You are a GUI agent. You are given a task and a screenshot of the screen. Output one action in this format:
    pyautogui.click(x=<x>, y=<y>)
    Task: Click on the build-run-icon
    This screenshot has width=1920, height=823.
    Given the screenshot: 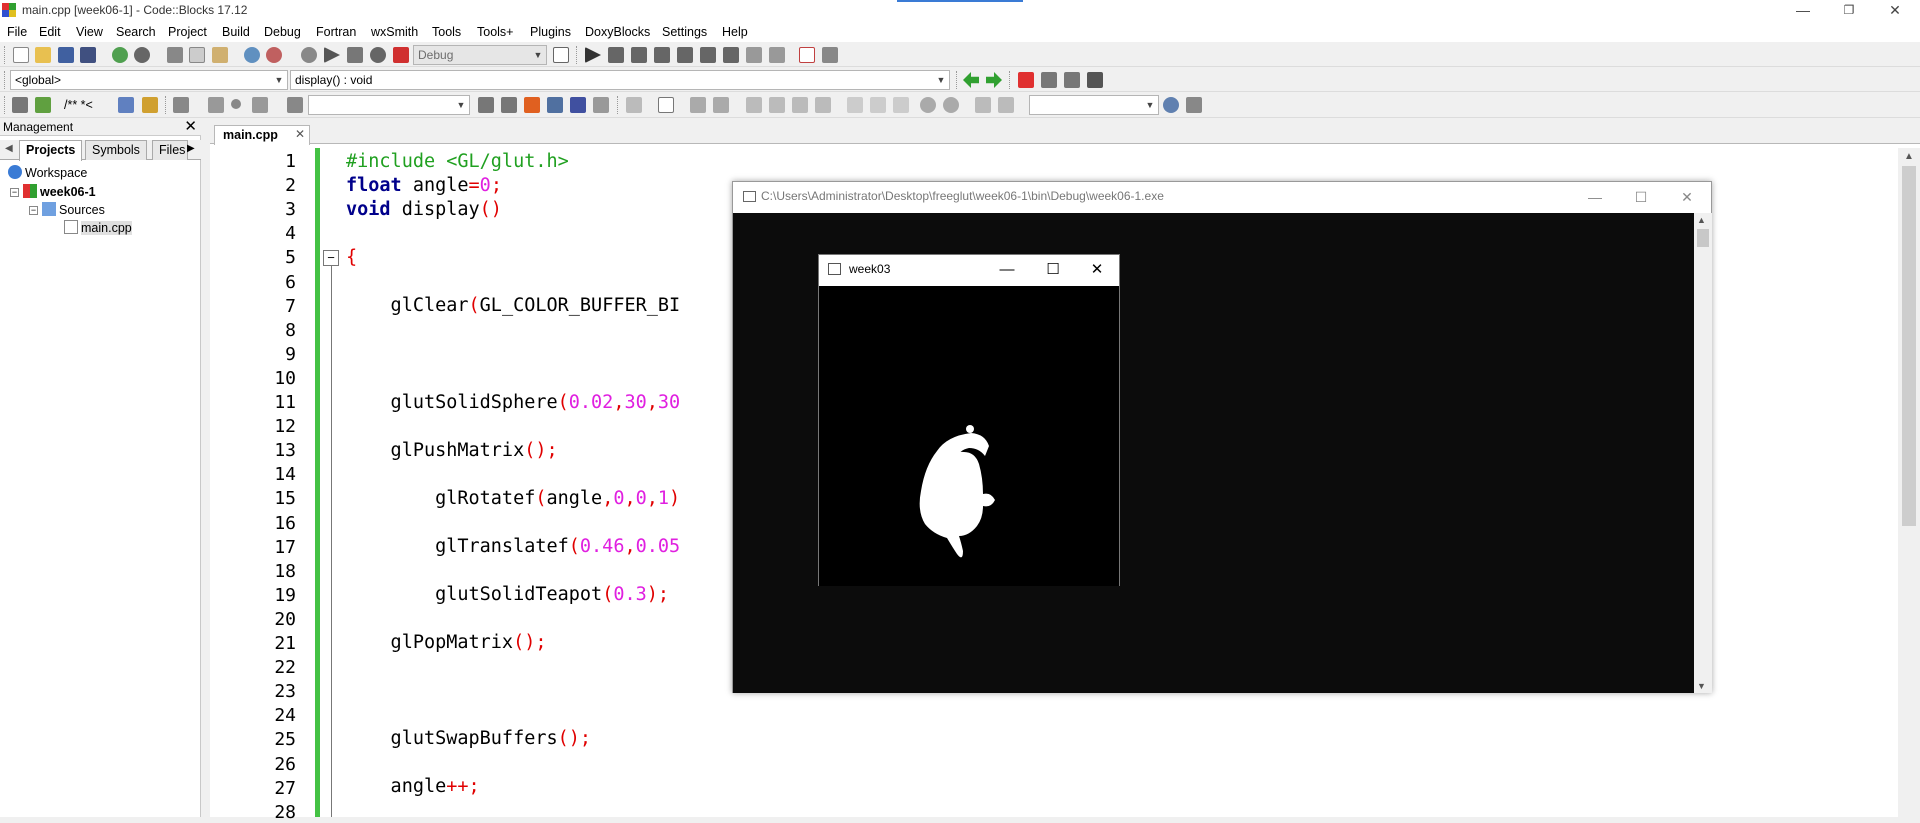 What is the action you would take?
    pyautogui.click(x=355, y=55)
    